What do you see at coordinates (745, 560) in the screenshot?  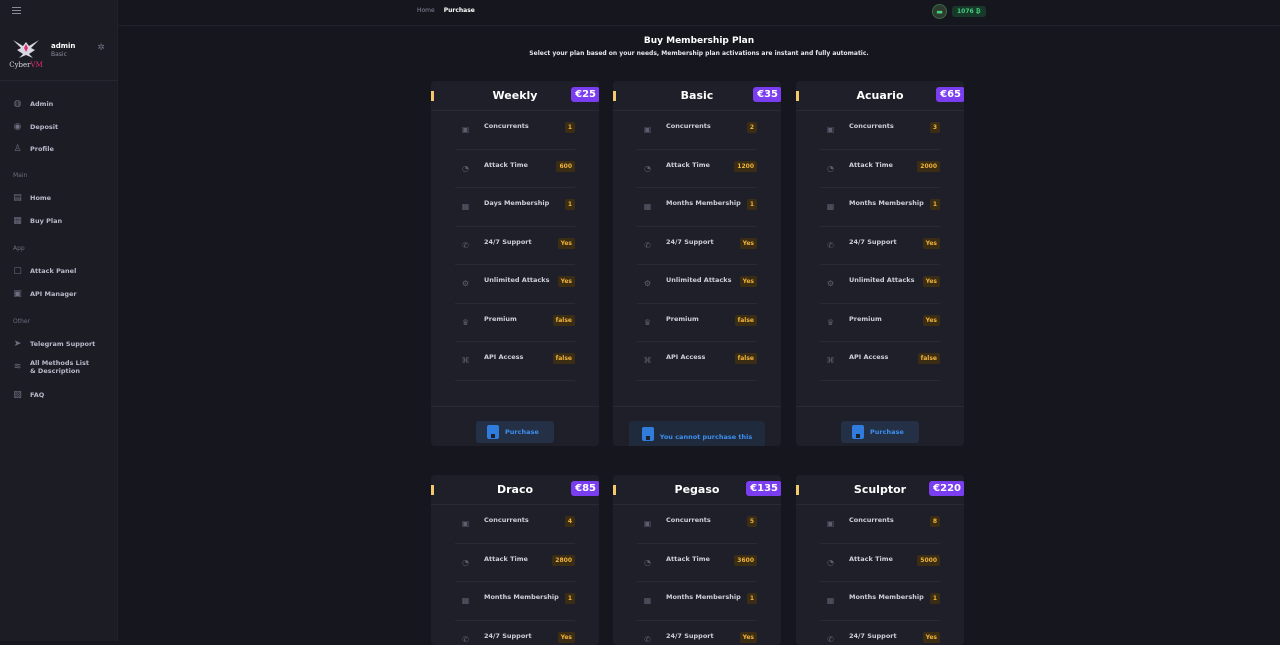 I see `feature-value: 3600` at bounding box center [745, 560].